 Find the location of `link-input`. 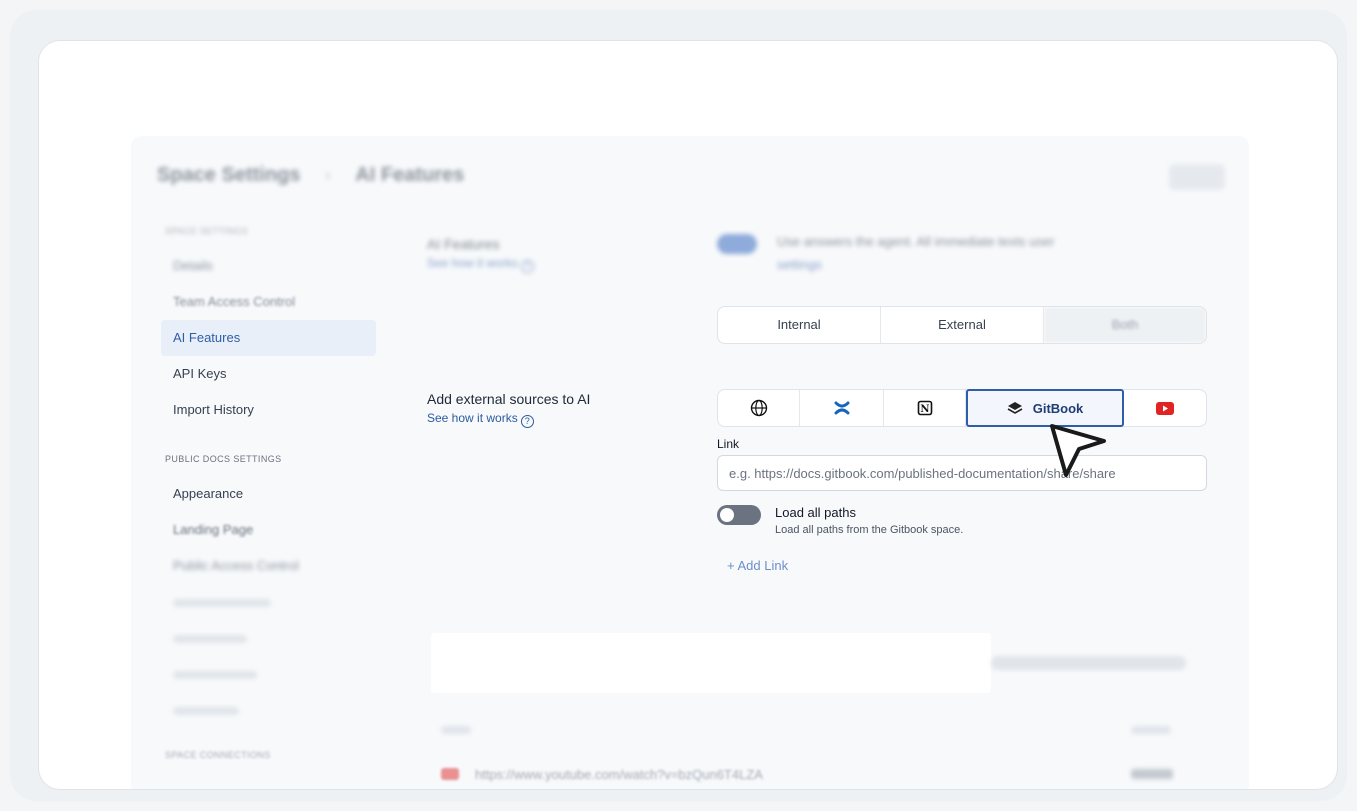

link-input is located at coordinates (962, 473).